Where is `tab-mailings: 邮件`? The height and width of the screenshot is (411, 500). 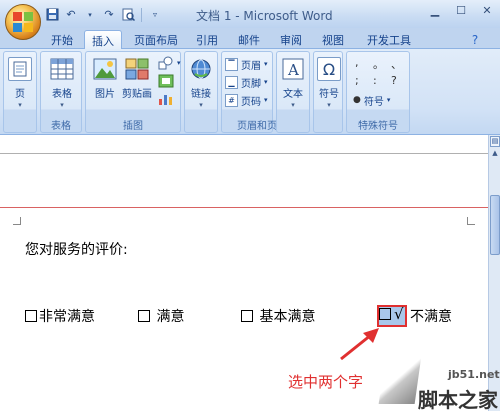 tab-mailings: 邮件 is located at coordinates (249, 39).